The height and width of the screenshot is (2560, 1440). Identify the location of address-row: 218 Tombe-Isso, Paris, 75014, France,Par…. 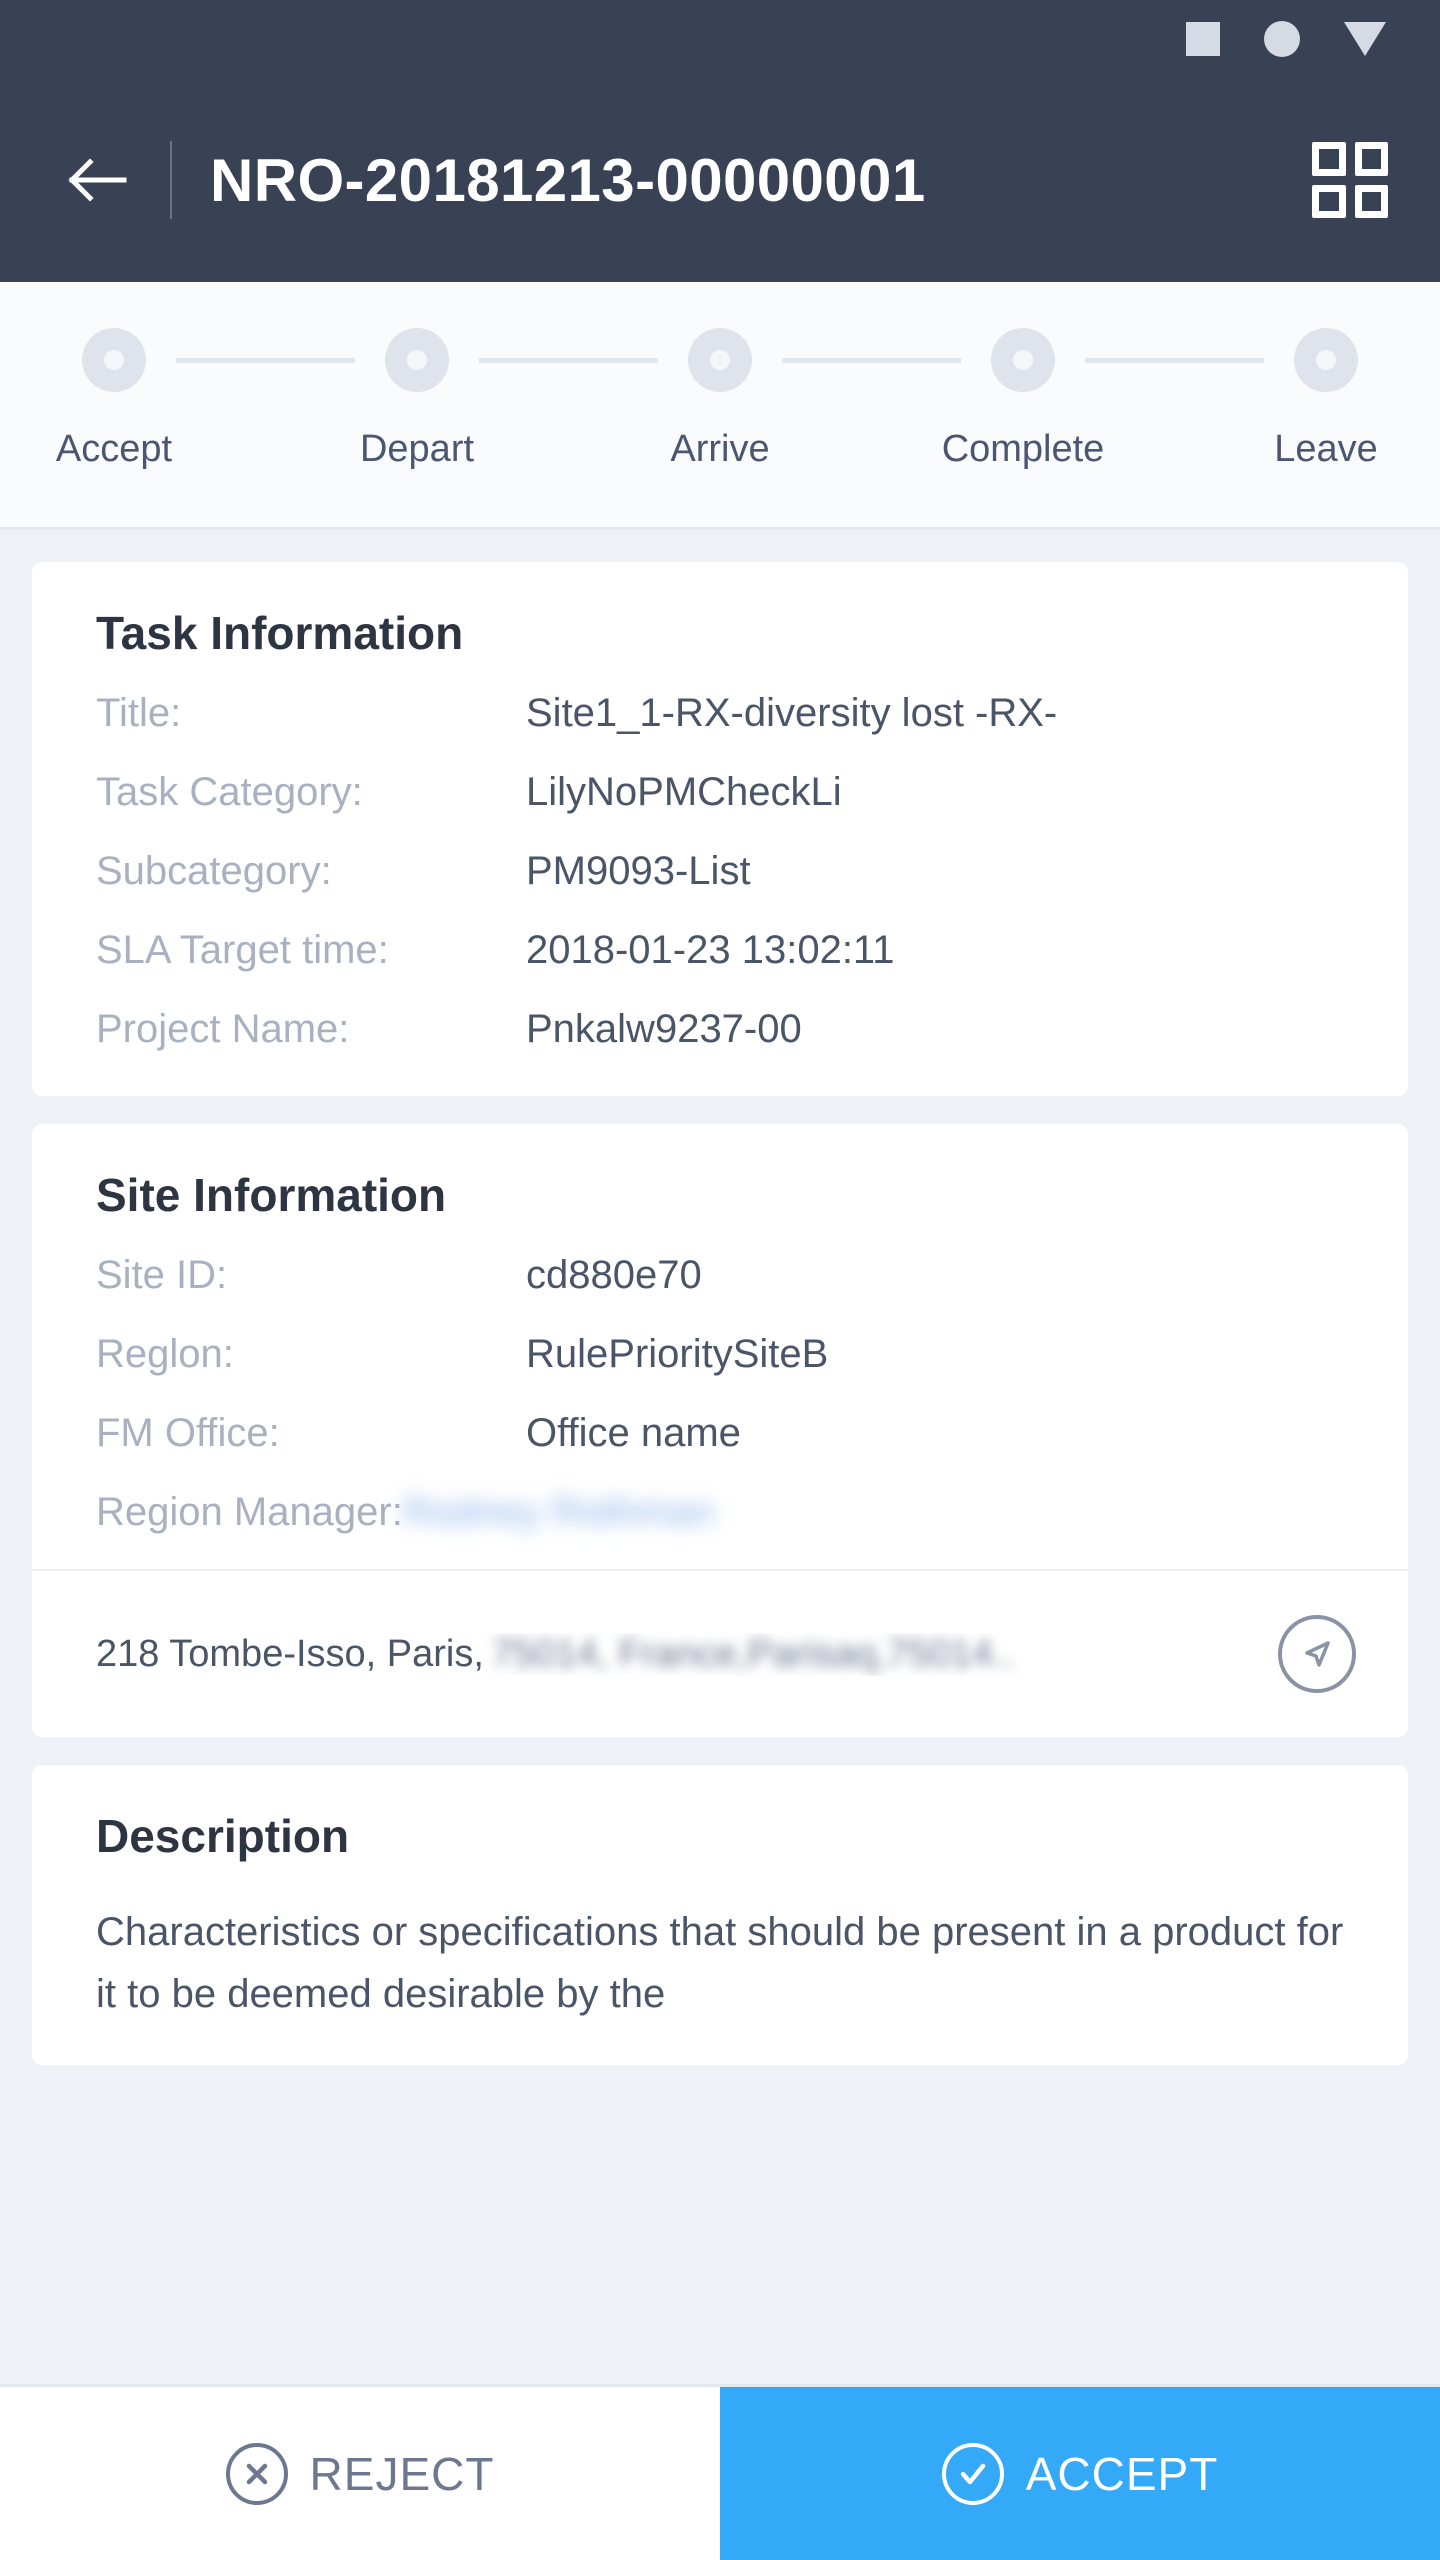
(720, 1654).